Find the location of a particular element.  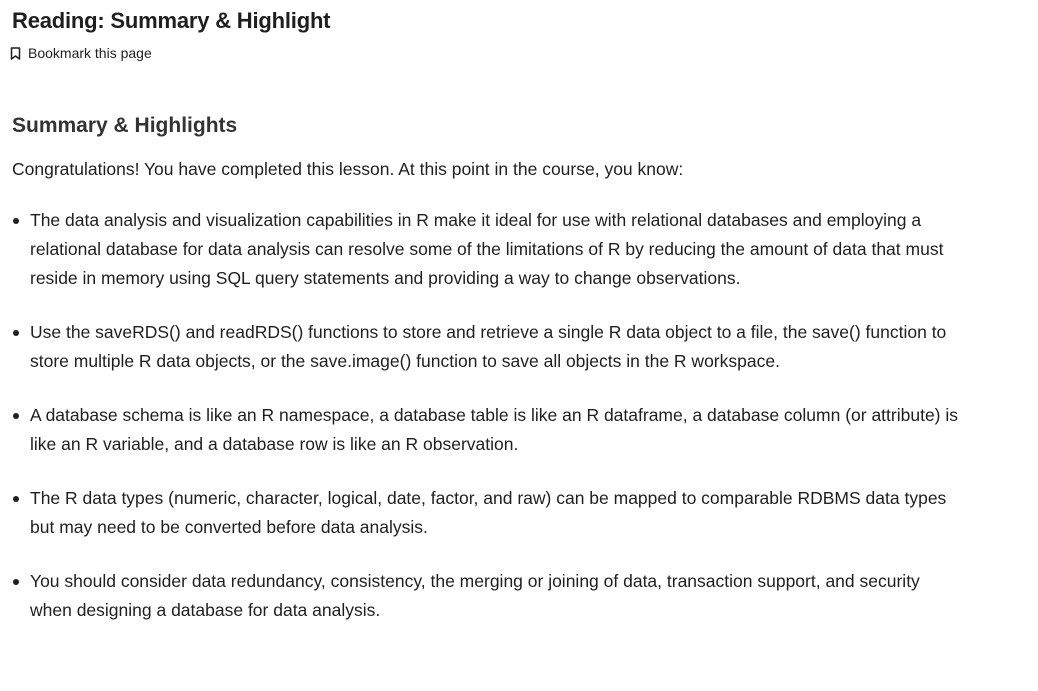

section-heading: Summary & Highlights is located at coordinates (125, 125).